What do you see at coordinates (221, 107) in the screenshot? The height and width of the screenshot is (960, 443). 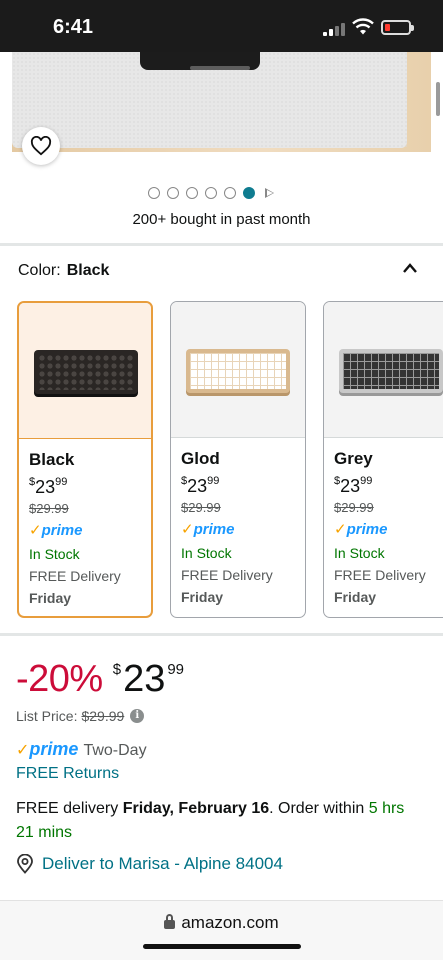 I see `product-image` at bounding box center [221, 107].